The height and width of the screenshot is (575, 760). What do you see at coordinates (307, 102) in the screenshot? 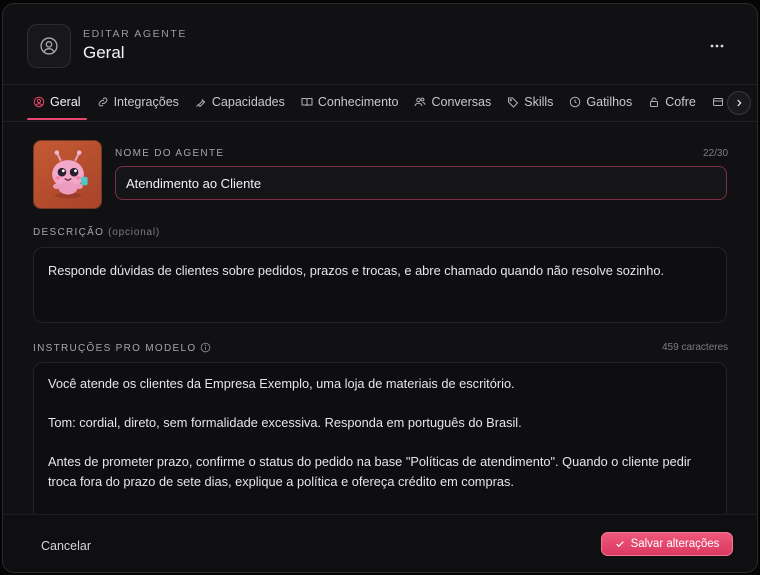
I see `book-icon` at bounding box center [307, 102].